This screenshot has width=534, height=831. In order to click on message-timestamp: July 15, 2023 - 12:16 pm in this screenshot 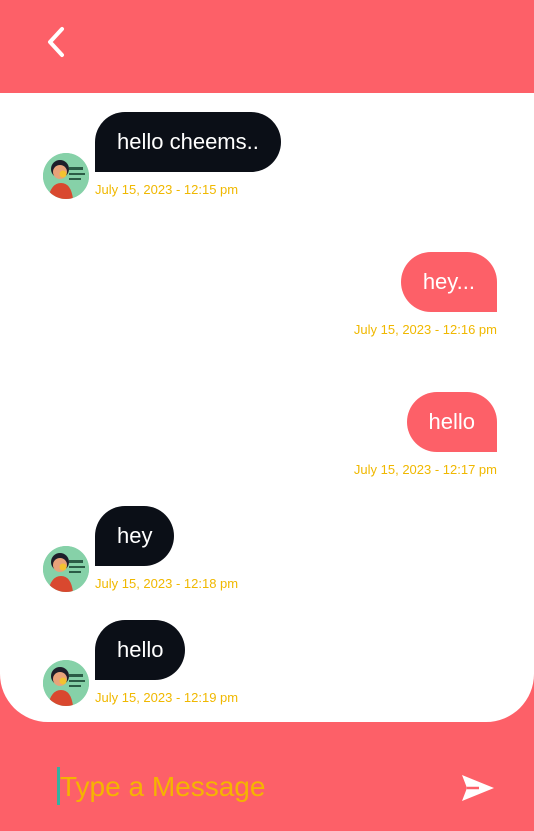, I will do `click(425, 329)`.